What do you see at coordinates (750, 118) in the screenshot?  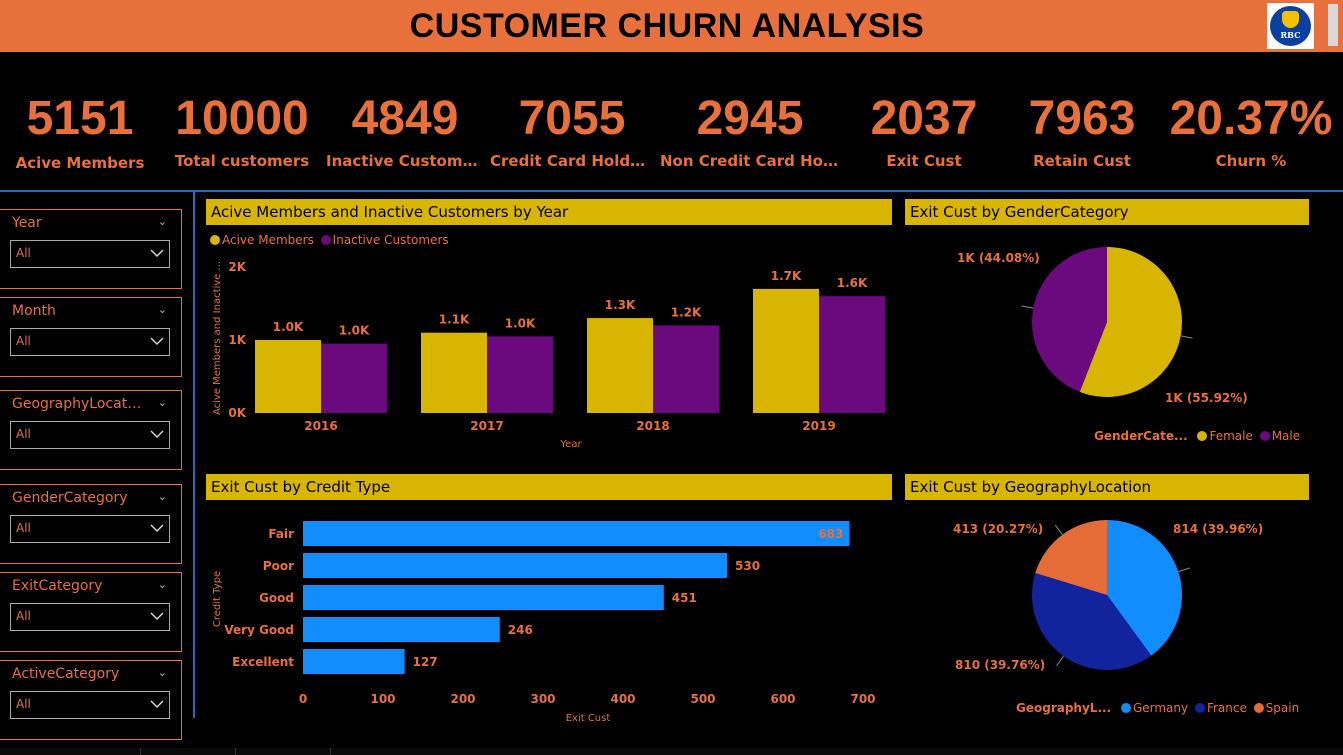 I see `kpi-value: 2945` at bounding box center [750, 118].